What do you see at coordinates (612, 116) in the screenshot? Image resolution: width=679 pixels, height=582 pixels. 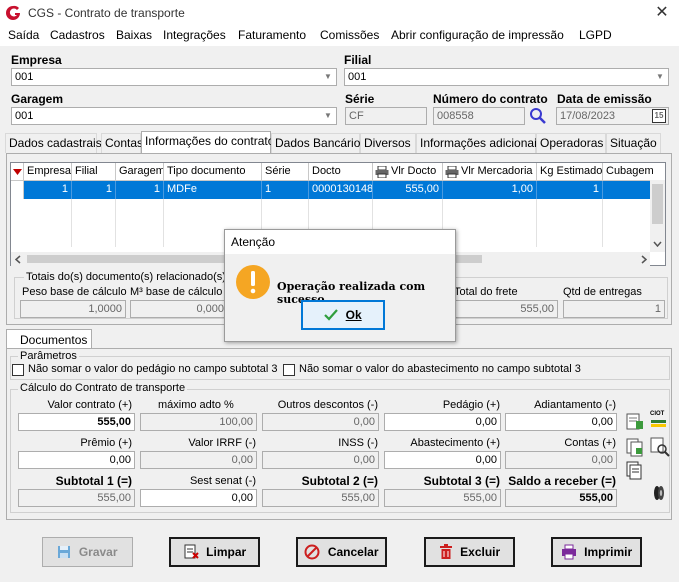 I see `data-emissao-field: 17/08/2023 15` at bounding box center [612, 116].